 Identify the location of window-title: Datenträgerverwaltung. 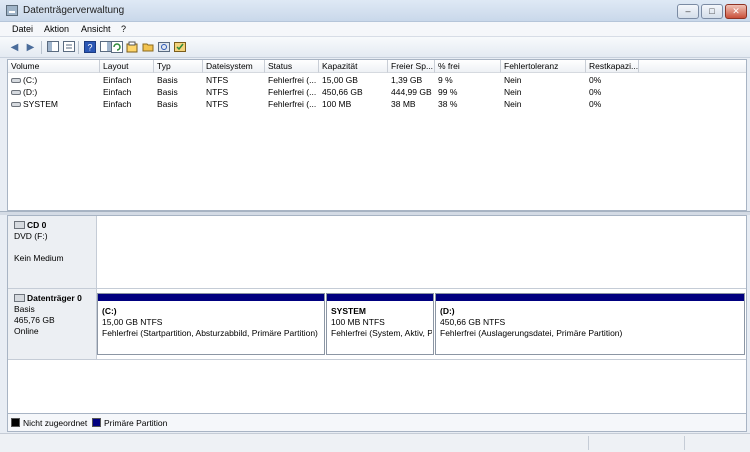
(74, 10).